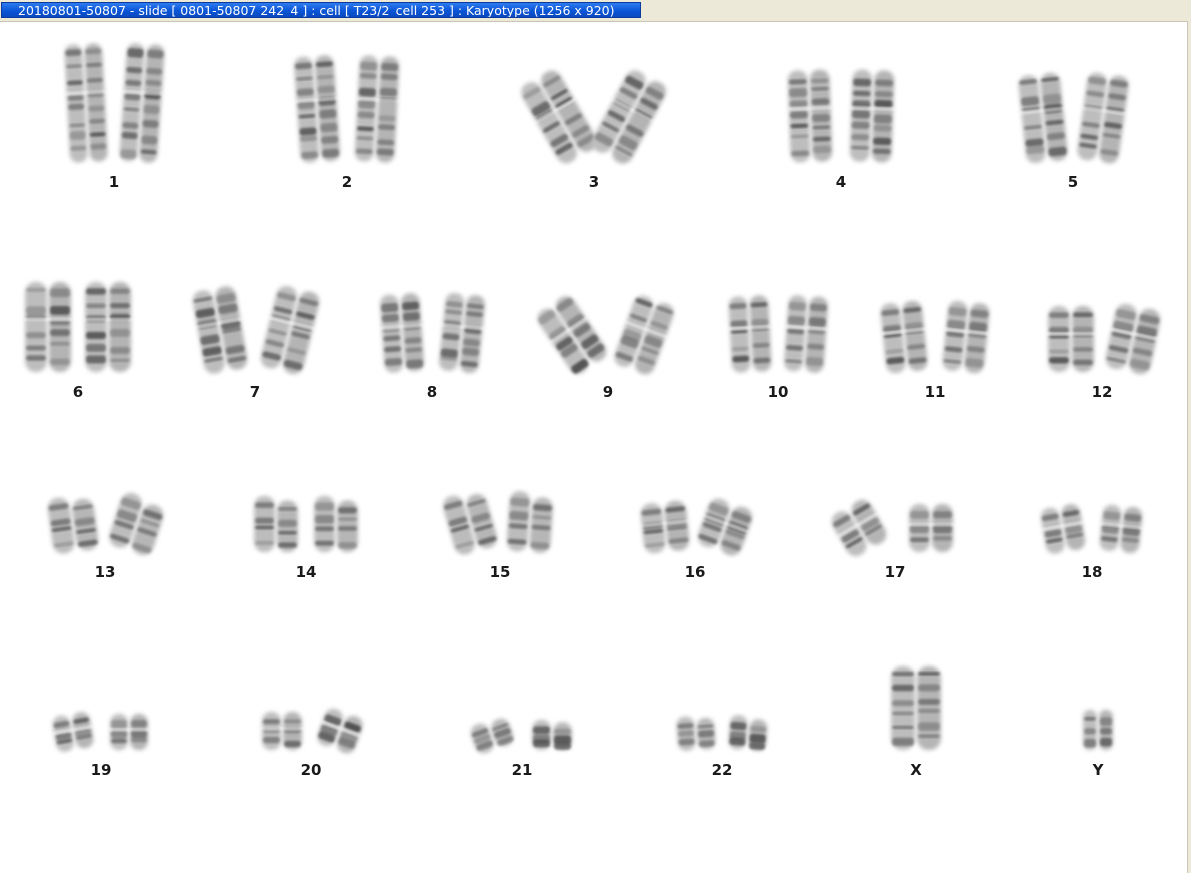  Describe the element at coordinates (916, 770) in the screenshot. I see `chromosome-label-X: X` at that location.